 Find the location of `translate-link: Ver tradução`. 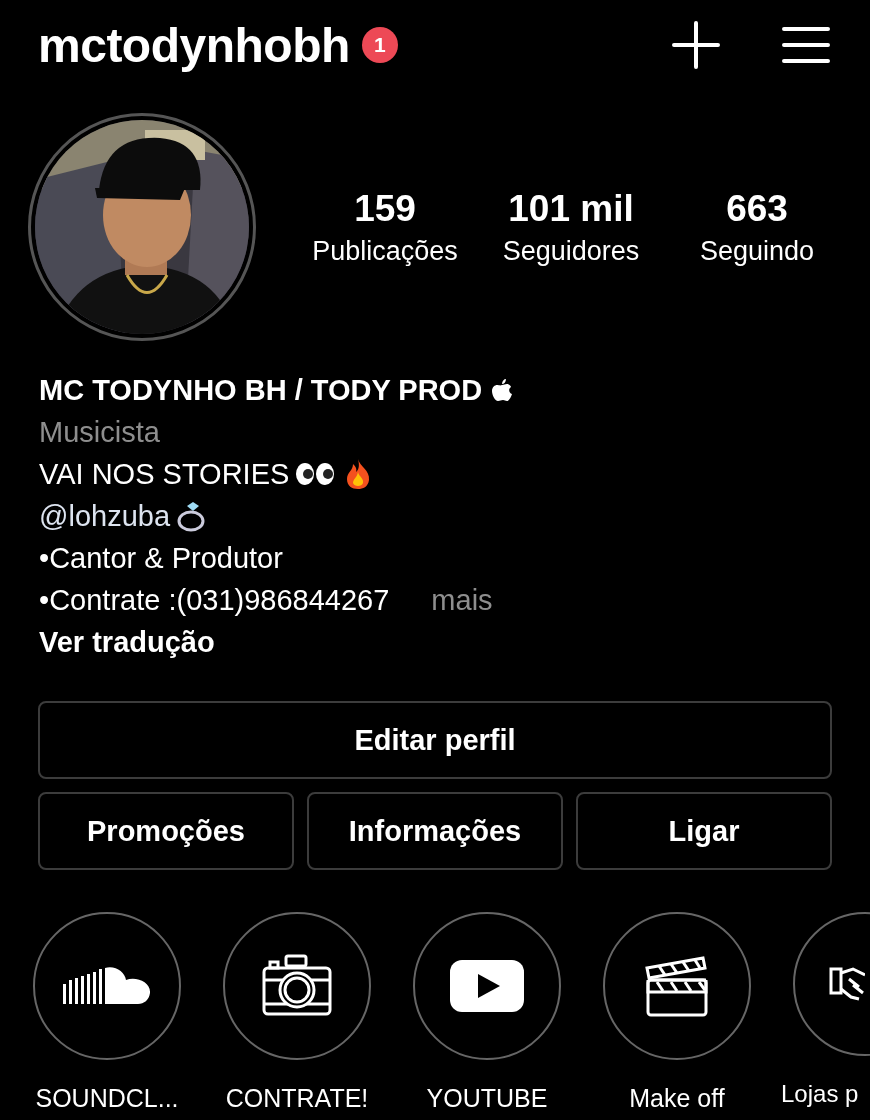

translate-link: Ver tradução is located at coordinates (454, 642).